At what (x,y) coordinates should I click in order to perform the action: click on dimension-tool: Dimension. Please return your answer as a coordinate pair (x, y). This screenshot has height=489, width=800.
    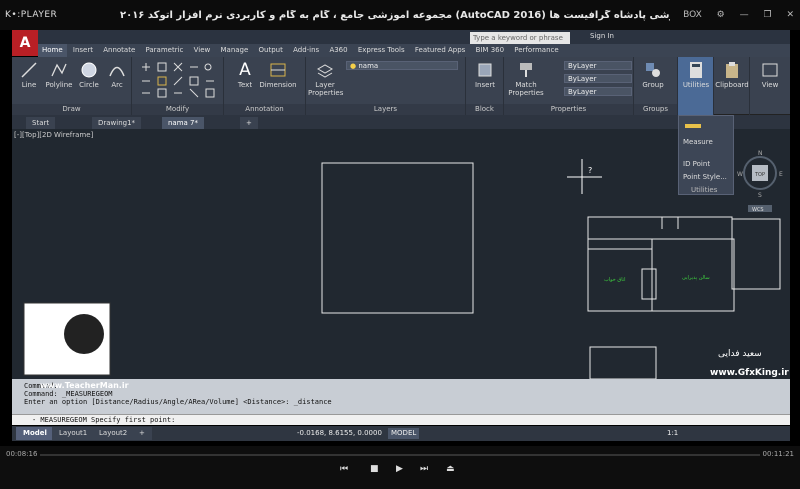
    Looking at the image, I should click on (278, 75).